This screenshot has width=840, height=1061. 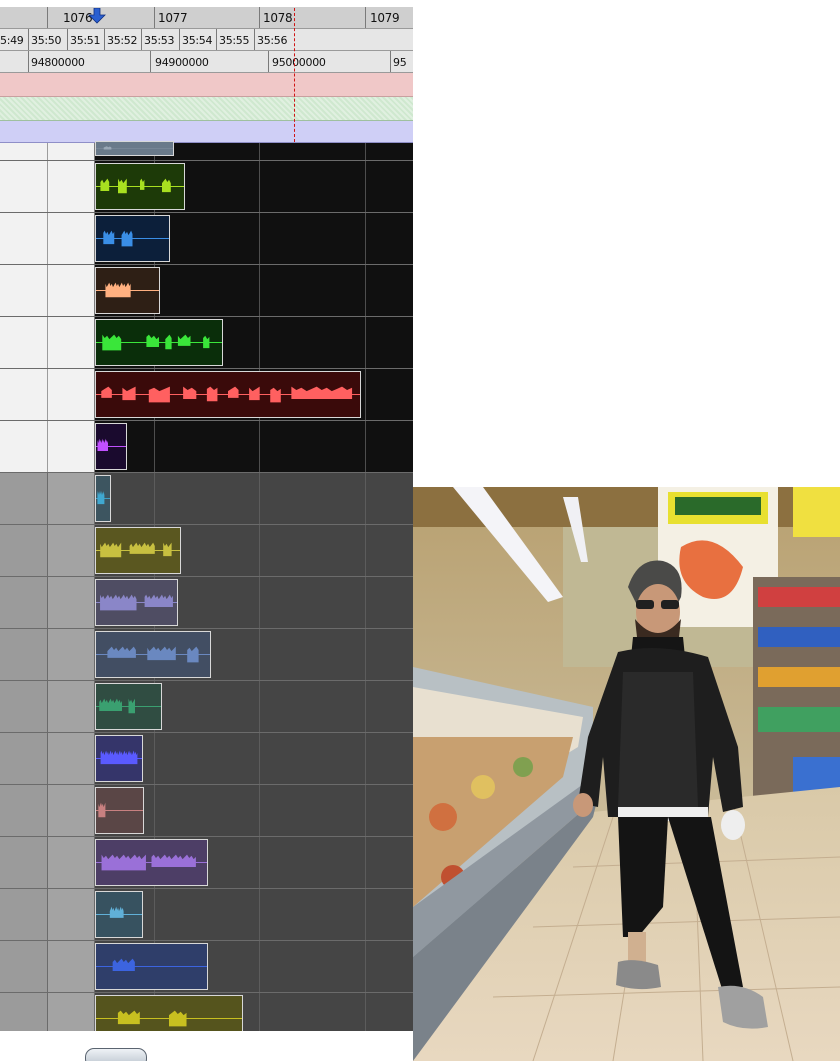 What do you see at coordinates (116, 1054) in the screenshot?
I see `scrollbar-thumb` at bounding box center [116, 1054].